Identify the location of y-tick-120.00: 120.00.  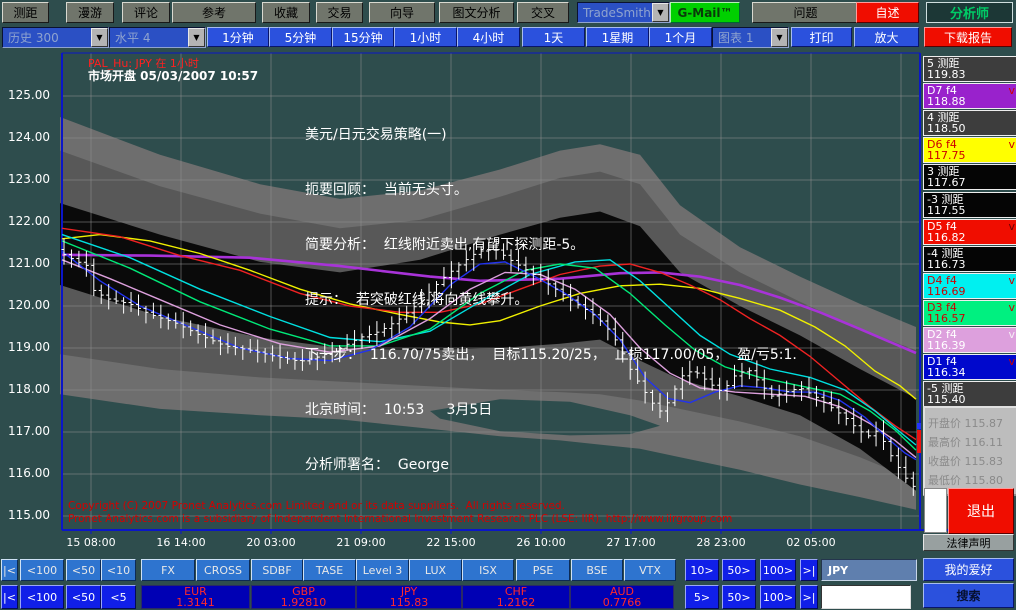
(29, 305).